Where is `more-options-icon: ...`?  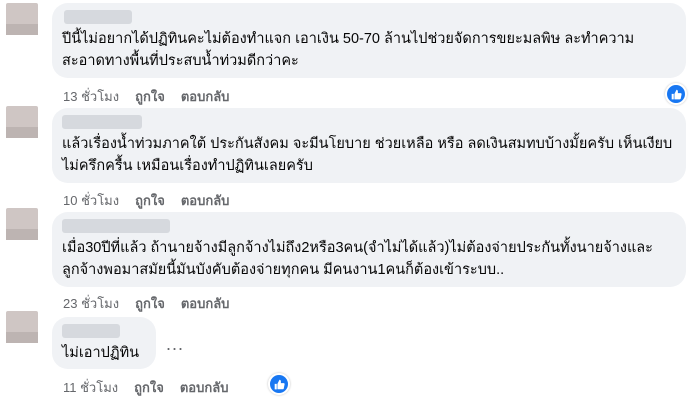
more-options-icon: ... is located at coordinates (175, 344).